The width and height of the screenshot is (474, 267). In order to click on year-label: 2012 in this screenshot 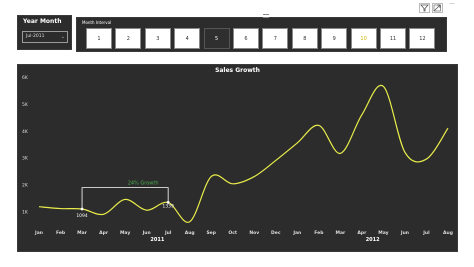, I will do `click(373, 240)`.